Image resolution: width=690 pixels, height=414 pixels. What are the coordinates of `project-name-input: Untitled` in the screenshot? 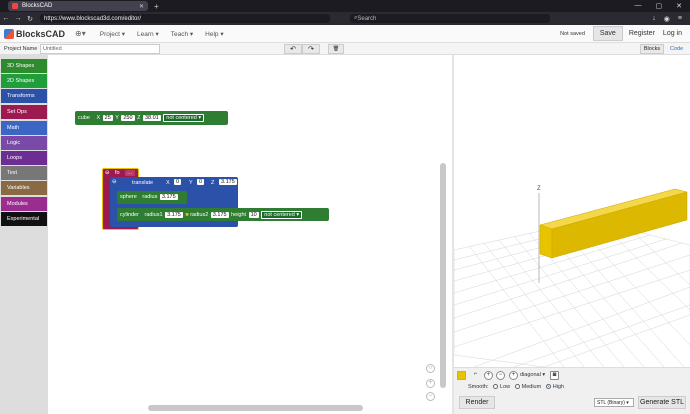 It's located at (100, 49).